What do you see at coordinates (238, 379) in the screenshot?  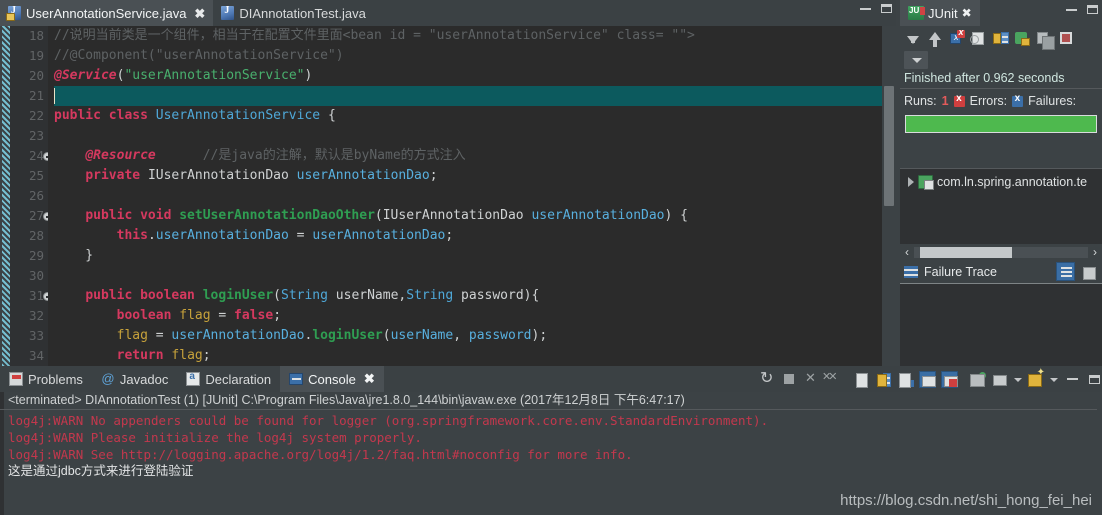 I see `bottom-tab-label: Declaration` at bounding box center [238, 379].